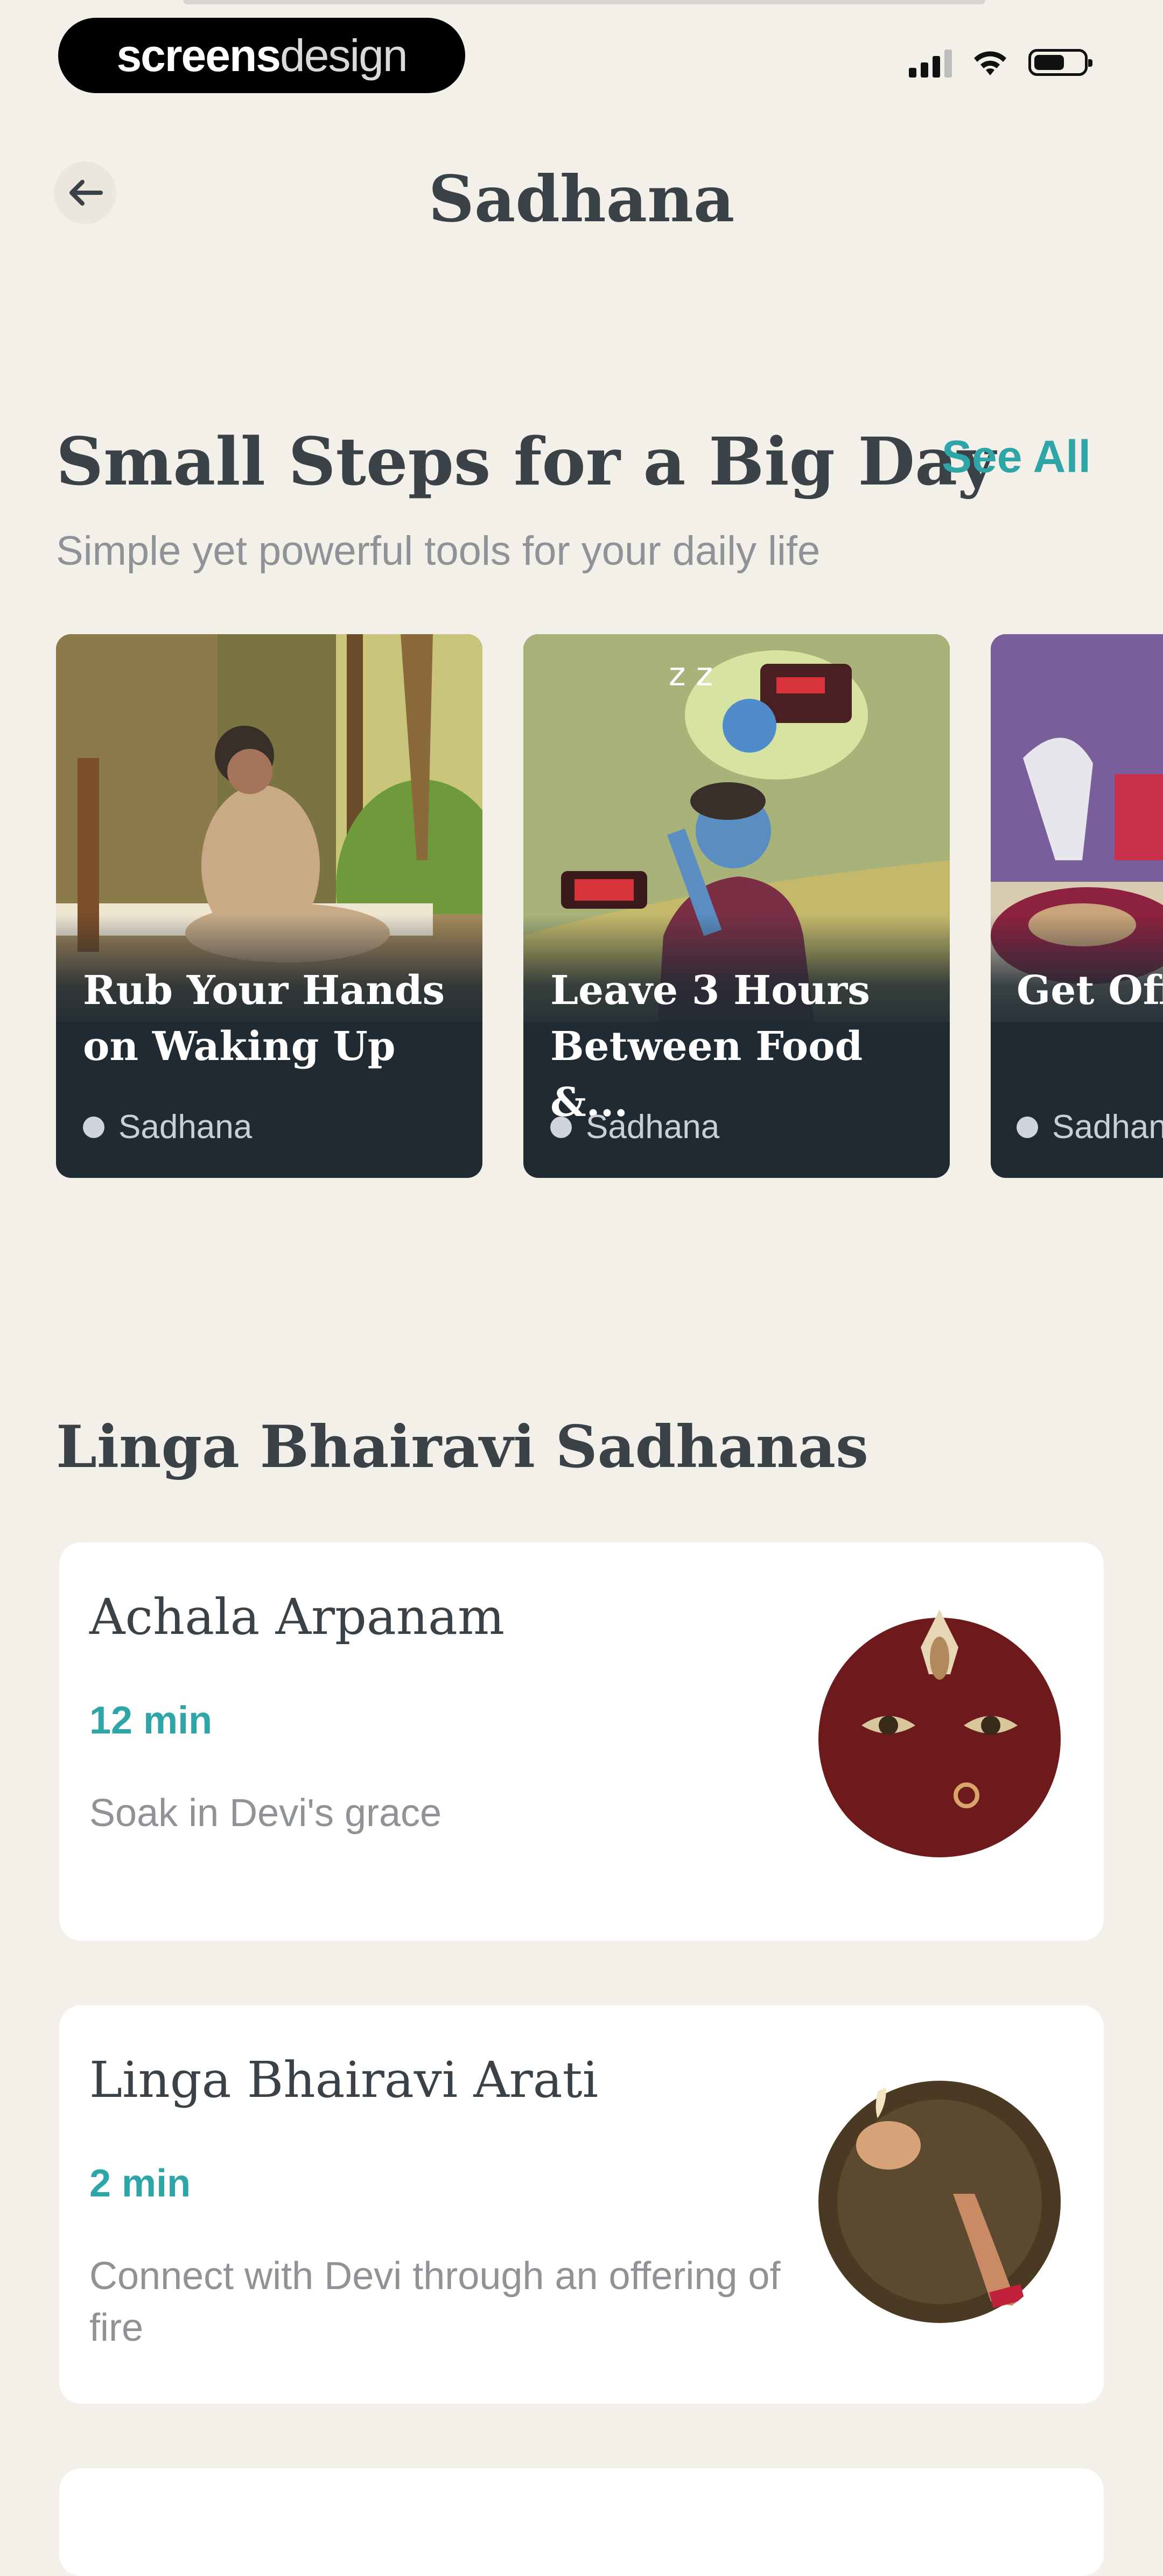  I want to click on wifi-icon, so click(990, 63).